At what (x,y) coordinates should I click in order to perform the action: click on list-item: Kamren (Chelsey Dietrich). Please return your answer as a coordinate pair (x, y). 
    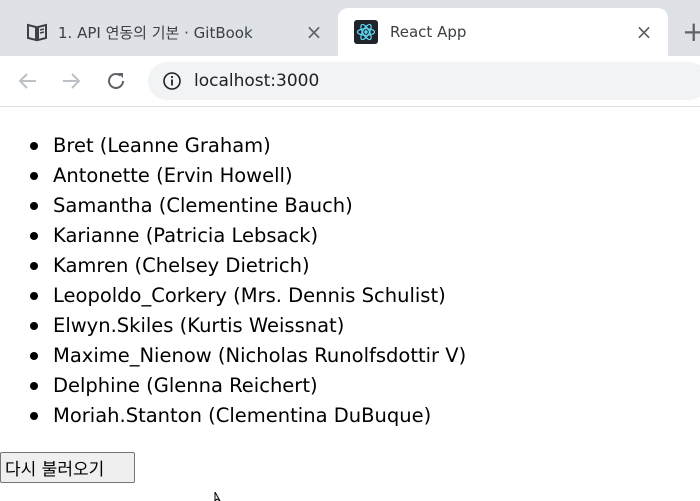
    Looking at the image, I should click on (233, 266).